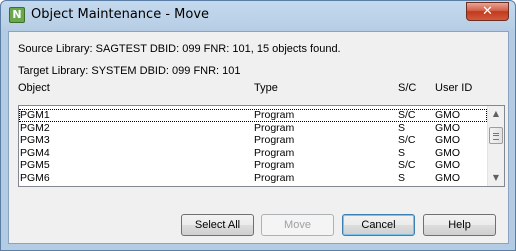  What do you see at coordinates (34, 88) in the screenshot?
I see `column-header-object: Object` at bounding box center [34, 88].